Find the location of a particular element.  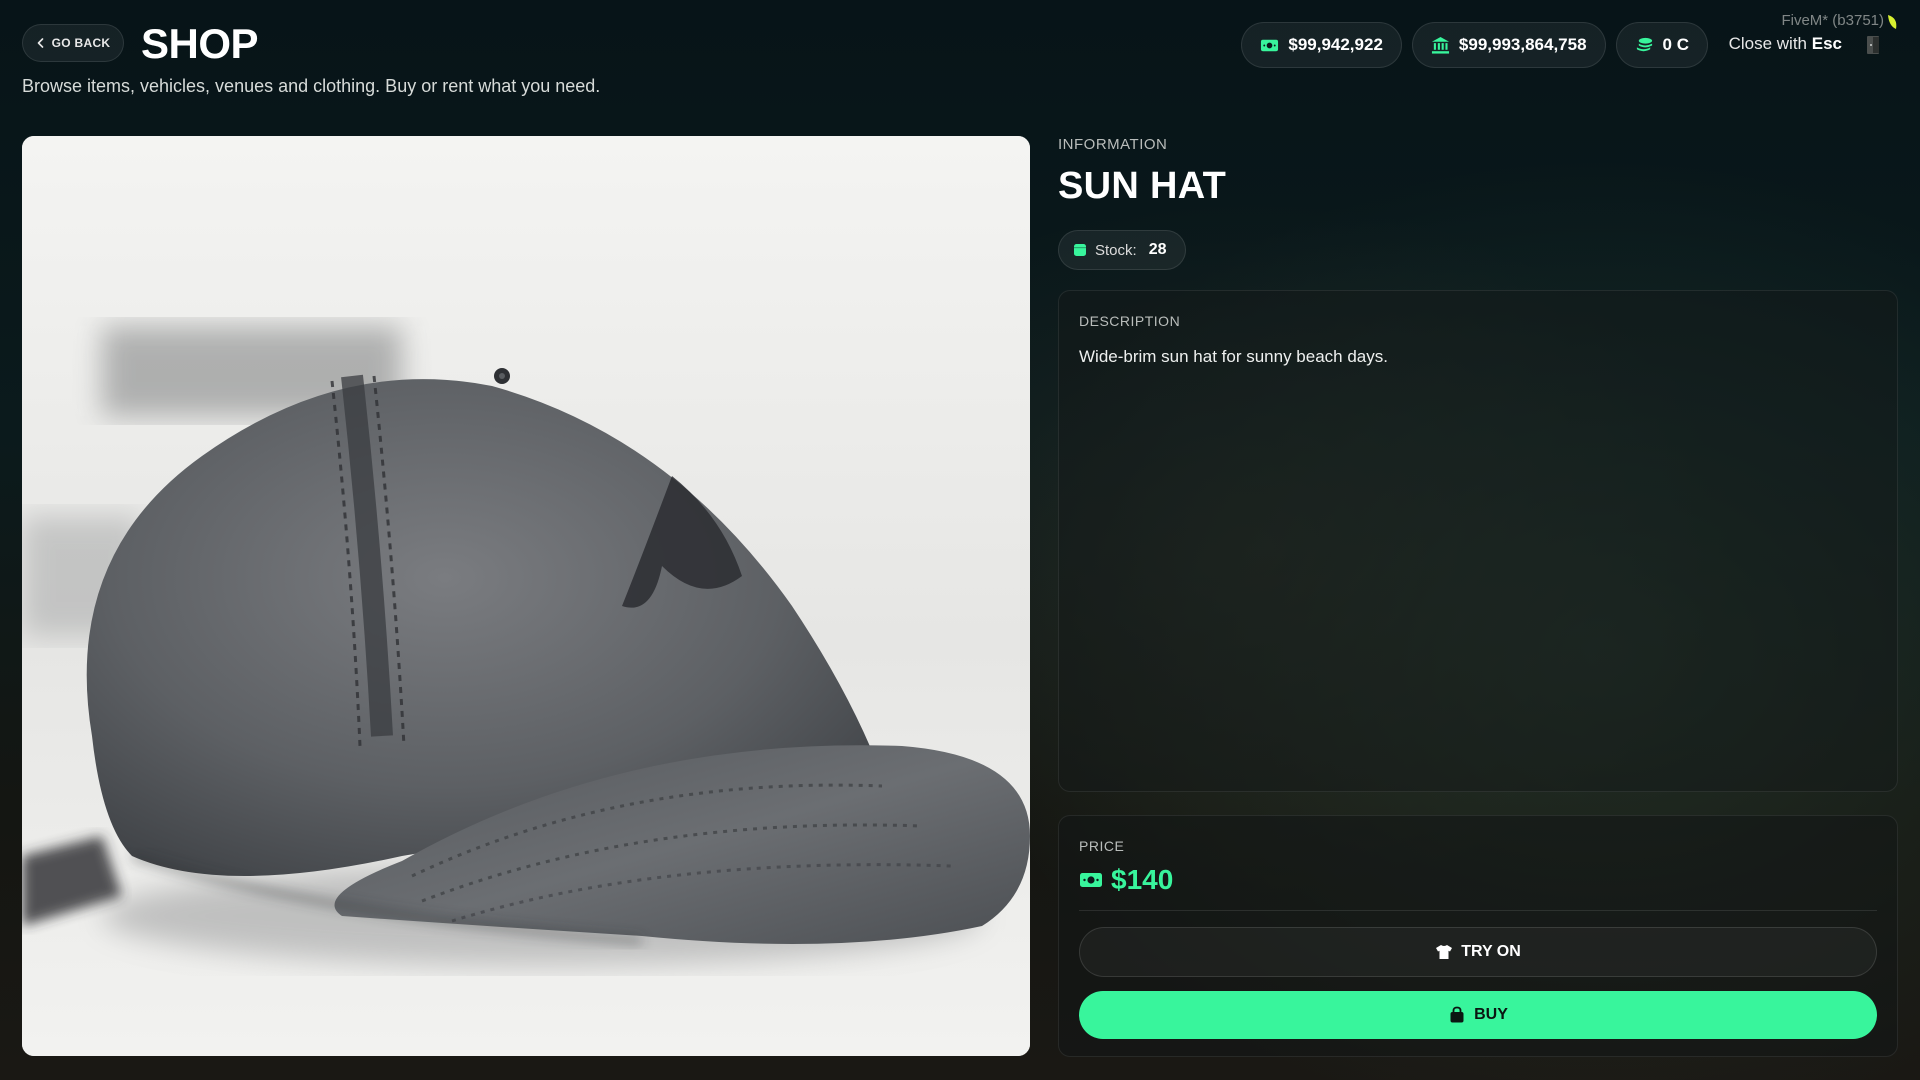

fivem-status-icon is located at coordinates (1892, 22).